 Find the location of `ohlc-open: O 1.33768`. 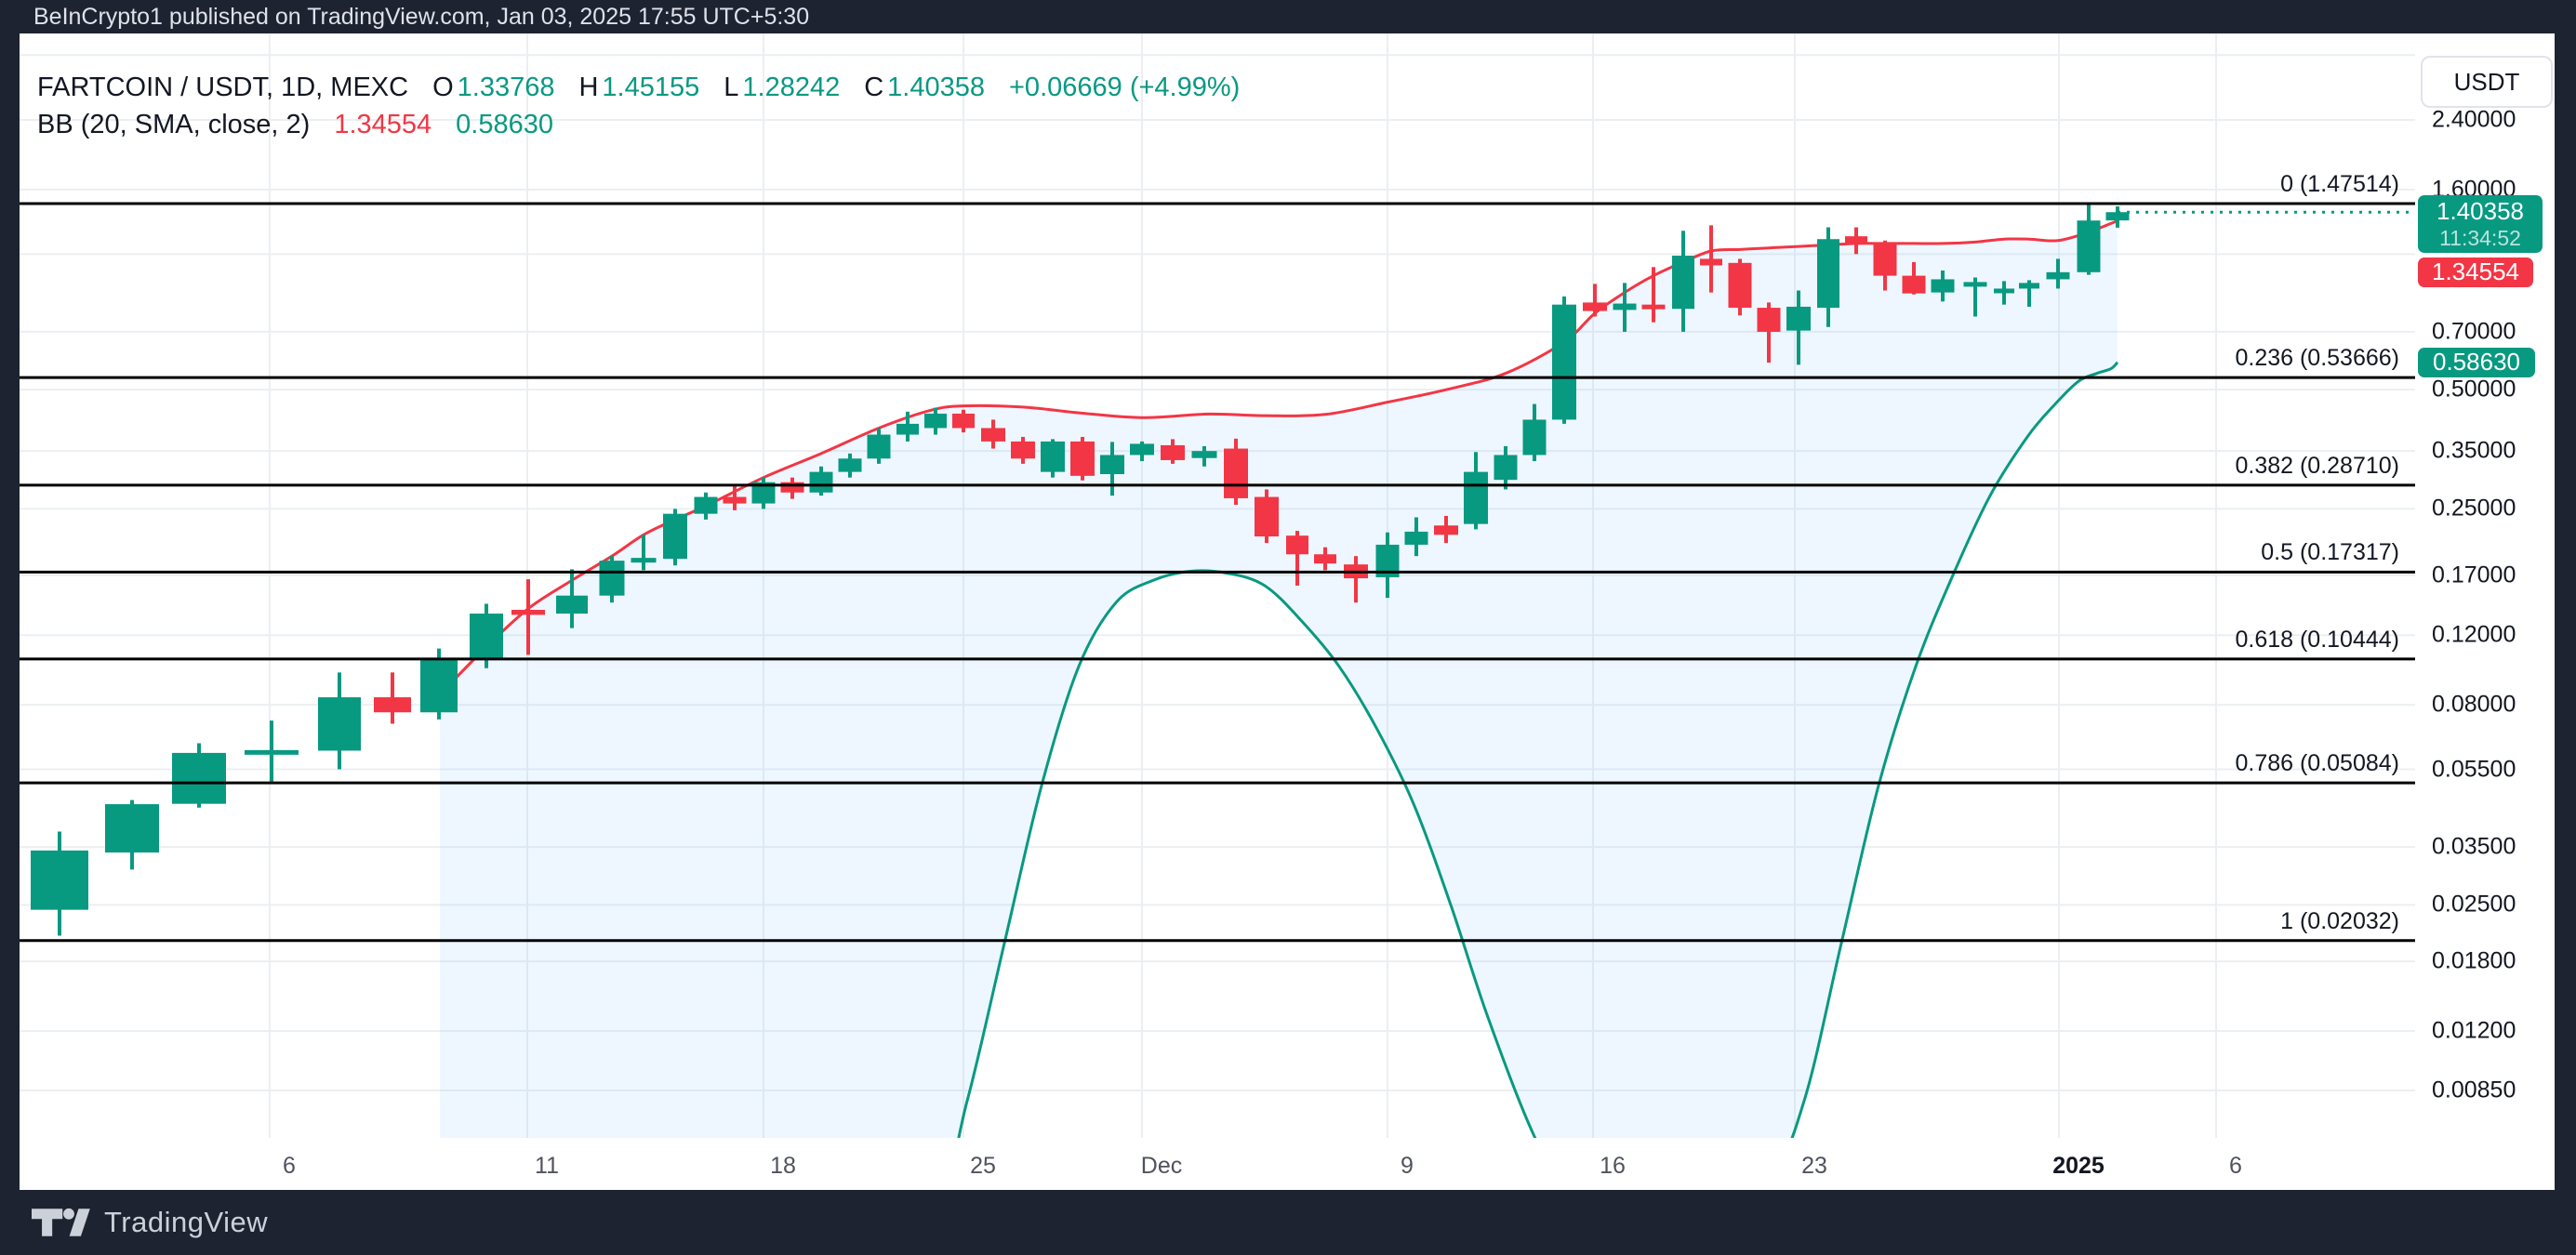

ohlc-open: O 1.33768 is located at coordinates (493, 87).